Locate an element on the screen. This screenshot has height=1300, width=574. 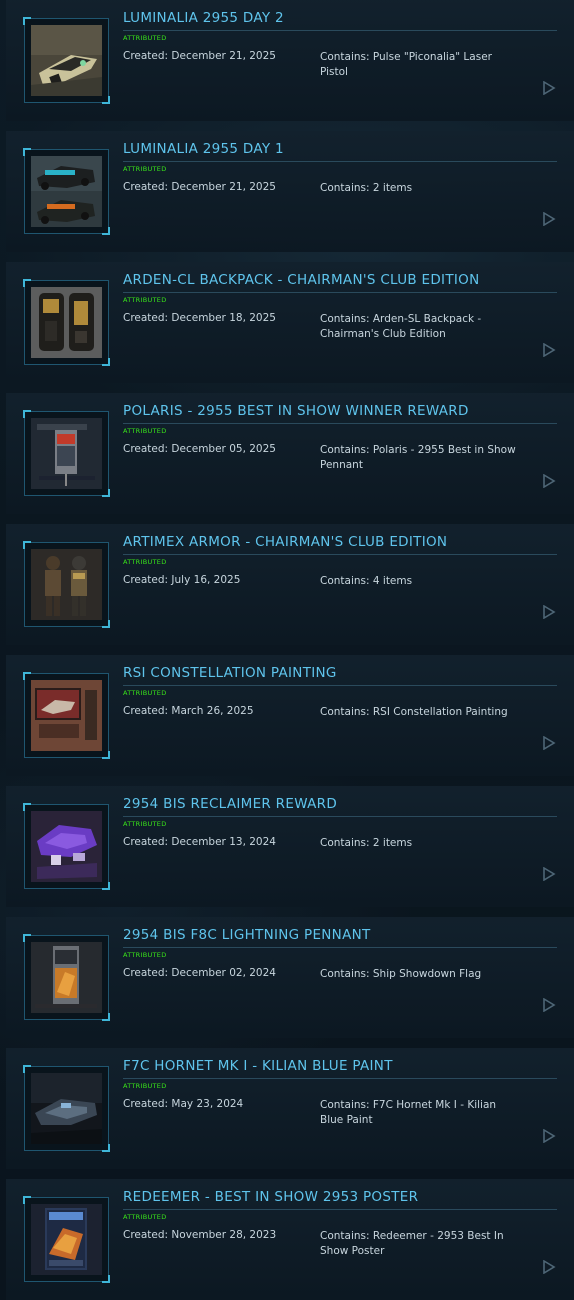
pennant-thumbnail is located at coordinates (66, 453).